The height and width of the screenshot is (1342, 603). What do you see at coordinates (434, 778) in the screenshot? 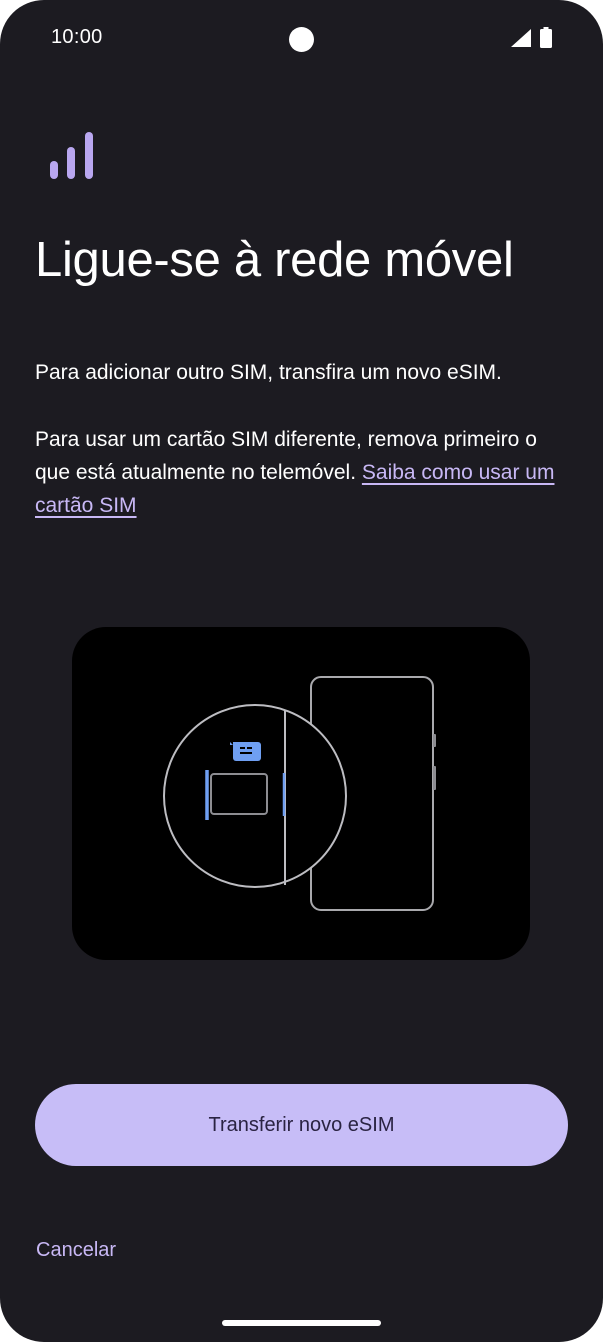
I see `phone-side-button-bottom` at bounding box center [434, 778].